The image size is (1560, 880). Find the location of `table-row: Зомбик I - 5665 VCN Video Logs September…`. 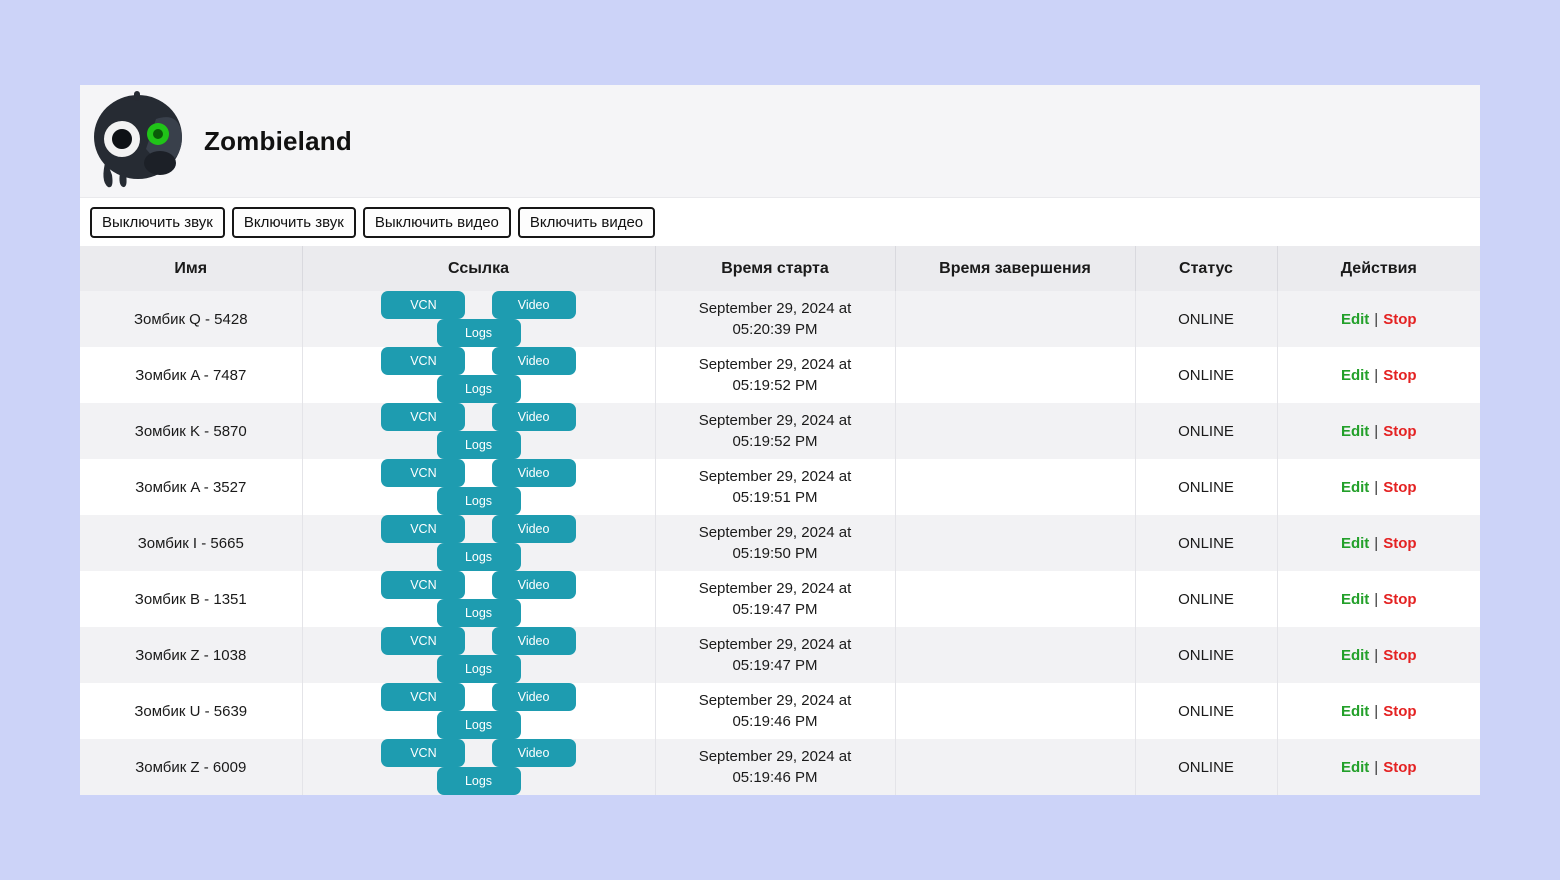

table-row: Зомбик I - 5665 VCN Video Logs September… is located at coordinates (780, 543).